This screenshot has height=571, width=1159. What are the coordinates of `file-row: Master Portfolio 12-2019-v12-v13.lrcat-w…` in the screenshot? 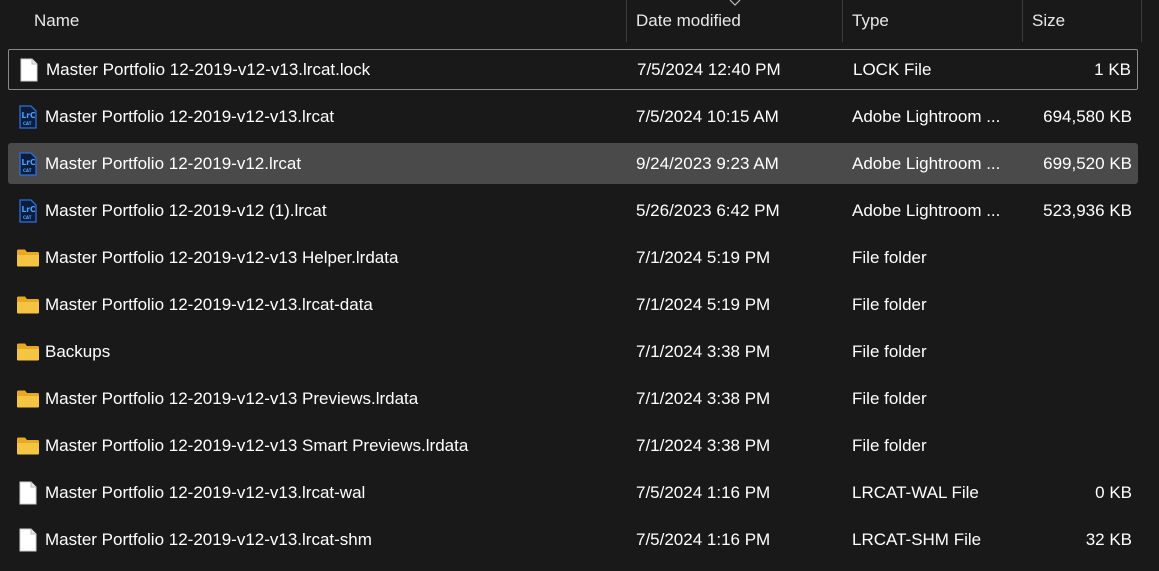 It's located at (573, 492).